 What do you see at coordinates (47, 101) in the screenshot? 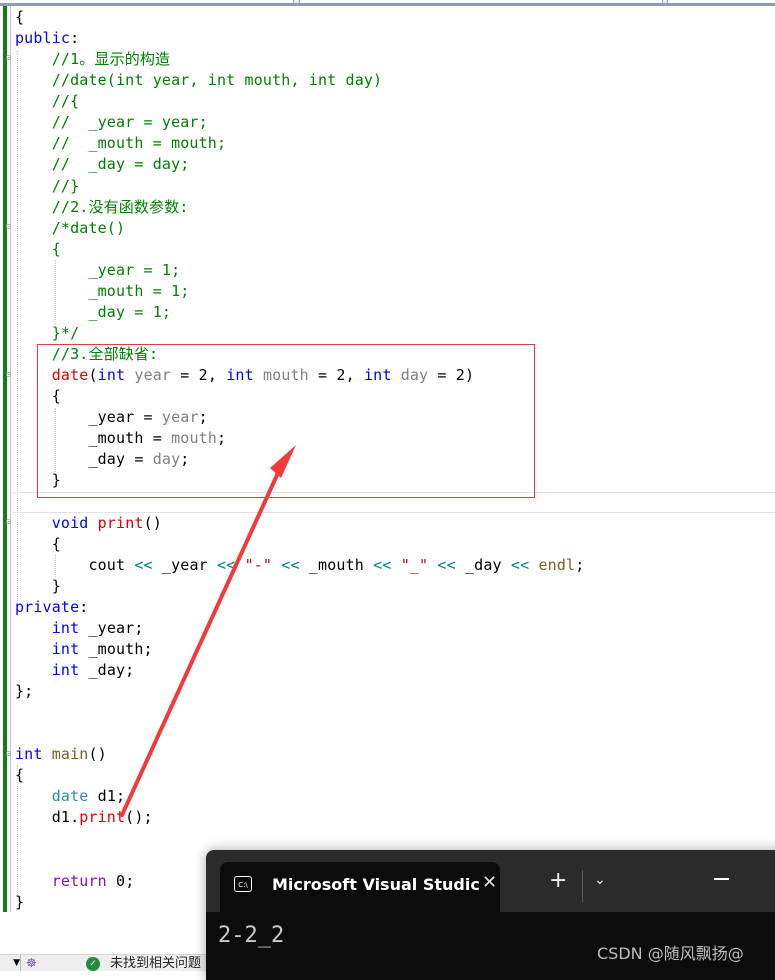
I see `code-token: //{` at bounding box center [47, 101].